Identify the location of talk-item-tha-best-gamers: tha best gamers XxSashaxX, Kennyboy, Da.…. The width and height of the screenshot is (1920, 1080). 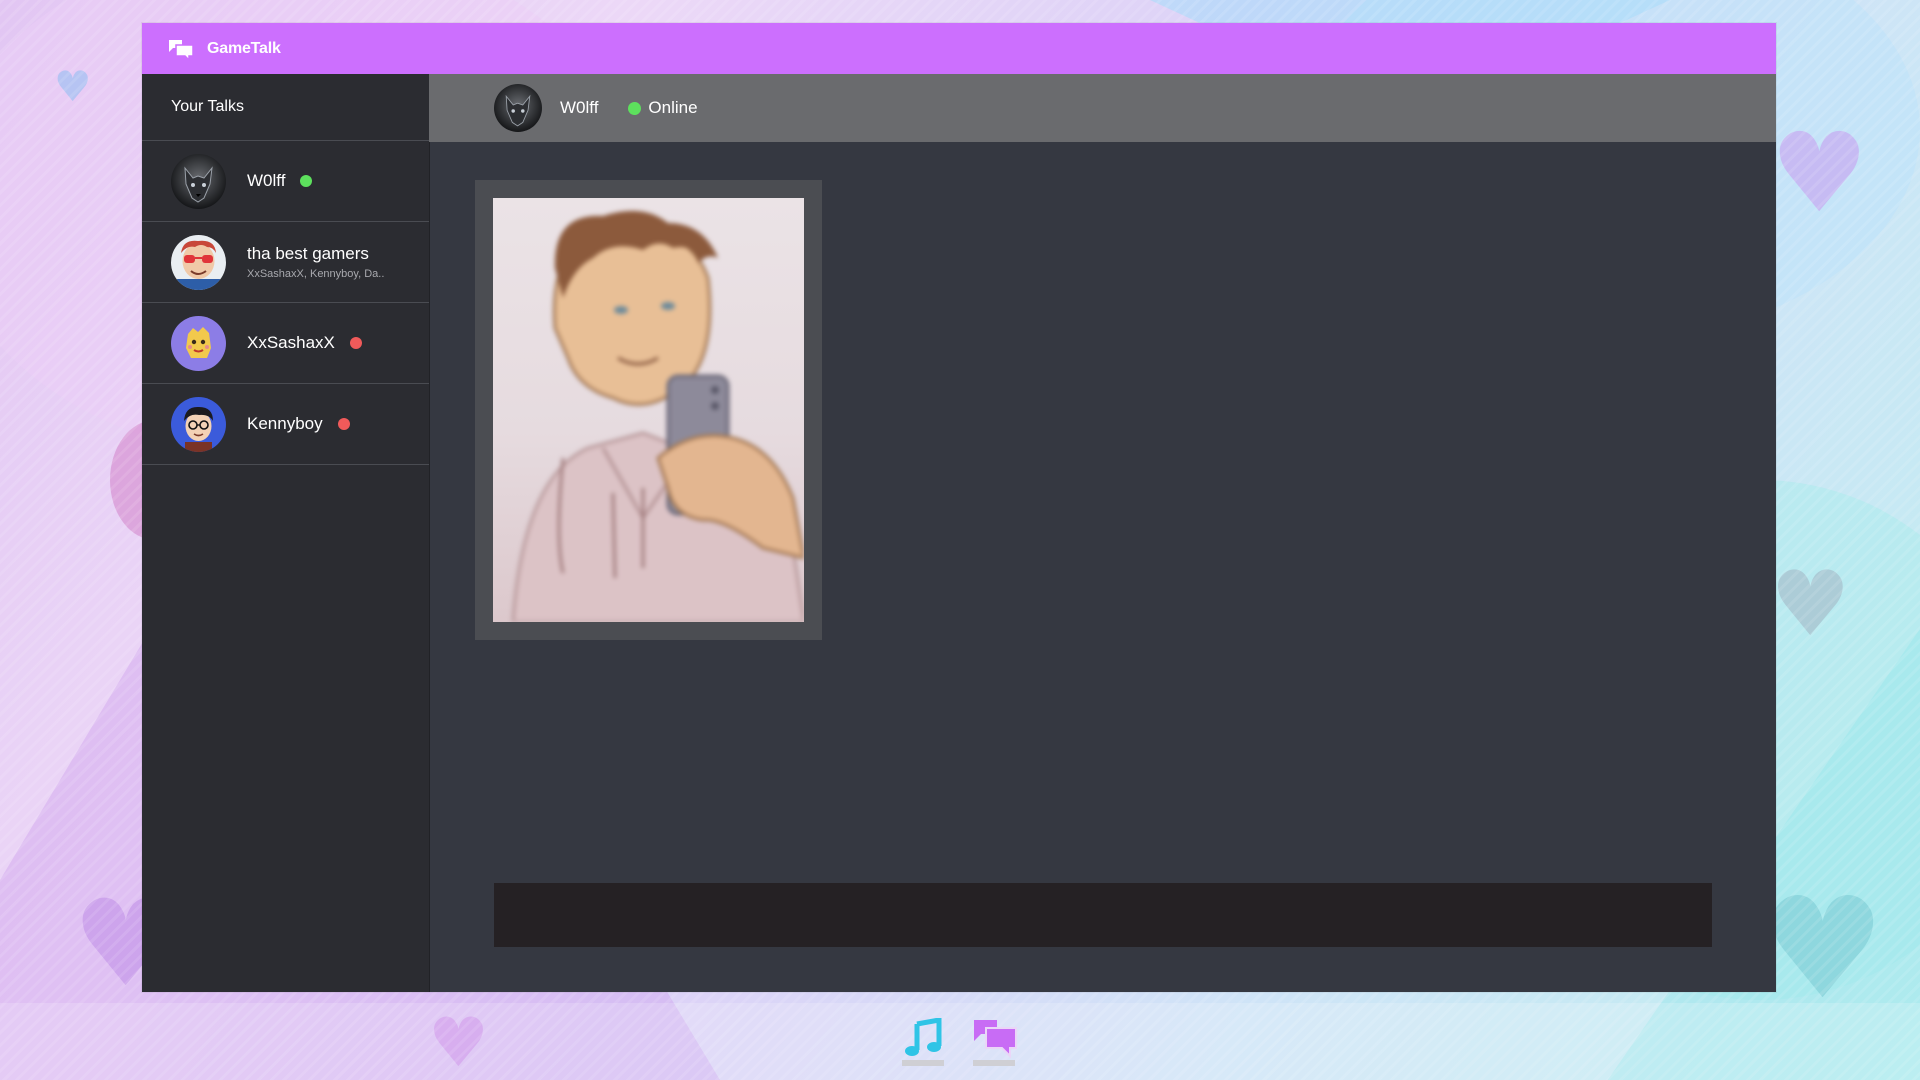
(285, 262).